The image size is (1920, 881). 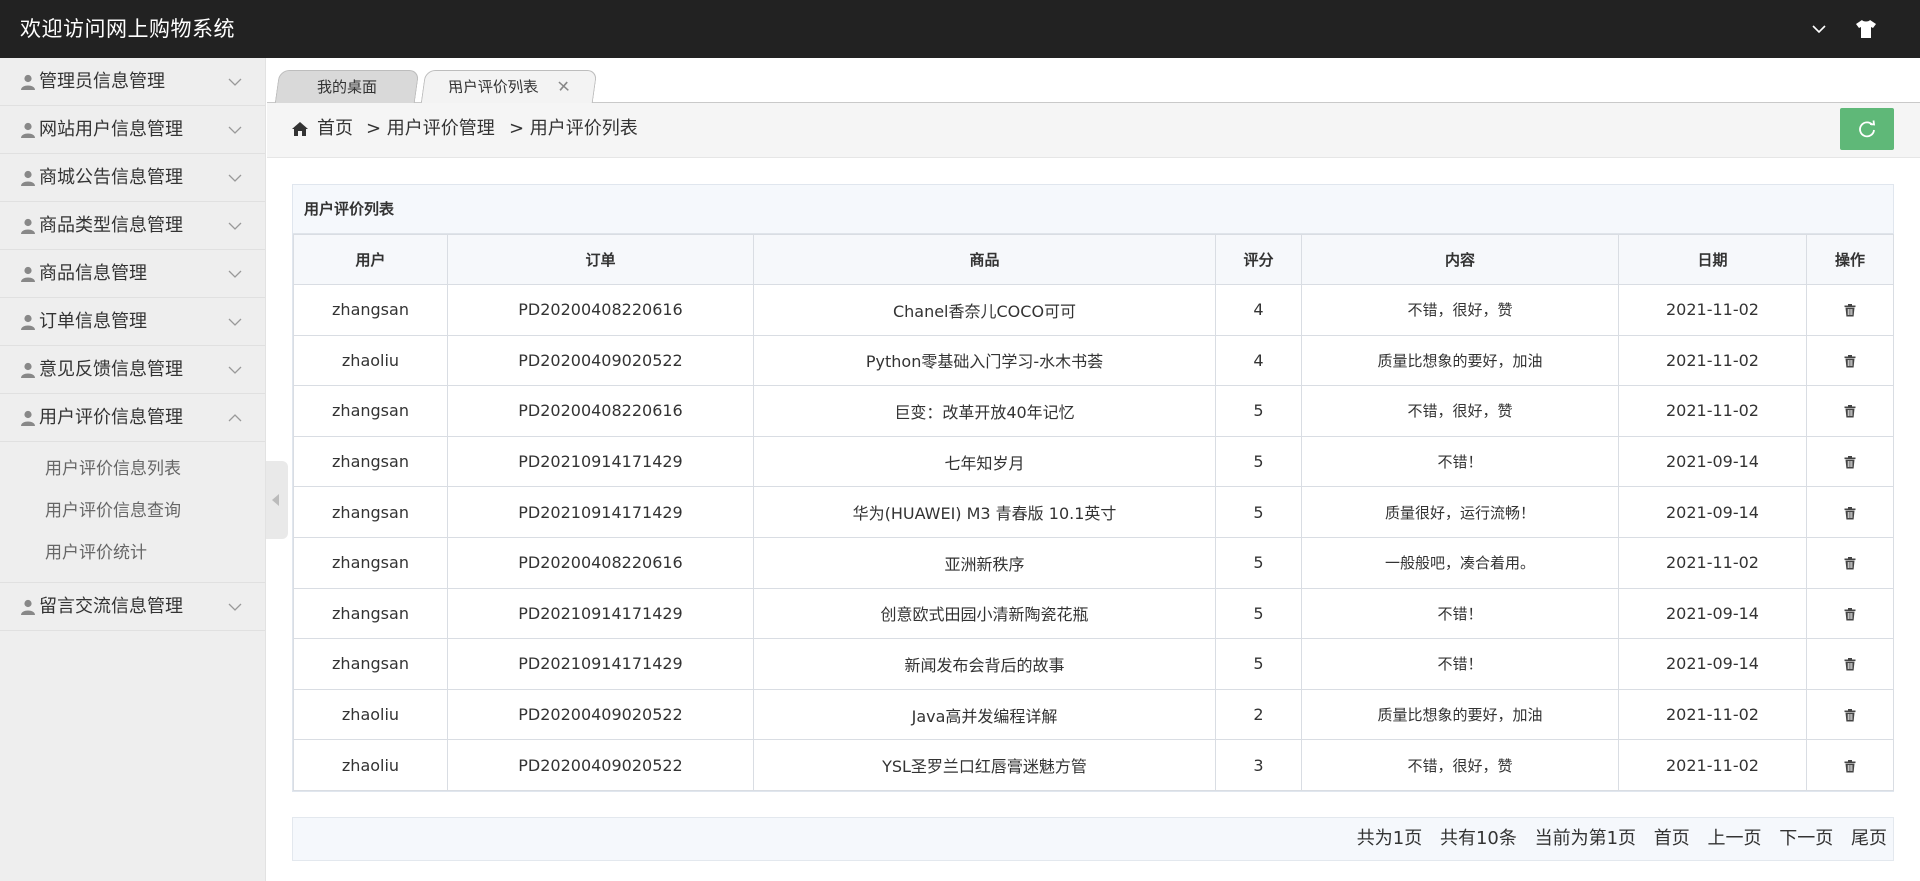 What do you see at coordinates (960, 29) in the screenshot?
I see `top-header: 欢迎访问网上购物系统` at bounding box center [960, 29].